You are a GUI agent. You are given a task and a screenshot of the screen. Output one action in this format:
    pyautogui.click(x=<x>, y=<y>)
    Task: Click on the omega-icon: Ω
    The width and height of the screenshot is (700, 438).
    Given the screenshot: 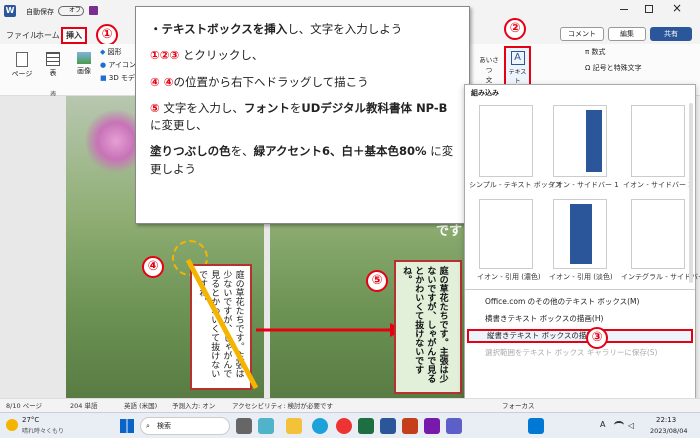 What is the action you would take?
    pyautogui.click(x=588, y=68)
    